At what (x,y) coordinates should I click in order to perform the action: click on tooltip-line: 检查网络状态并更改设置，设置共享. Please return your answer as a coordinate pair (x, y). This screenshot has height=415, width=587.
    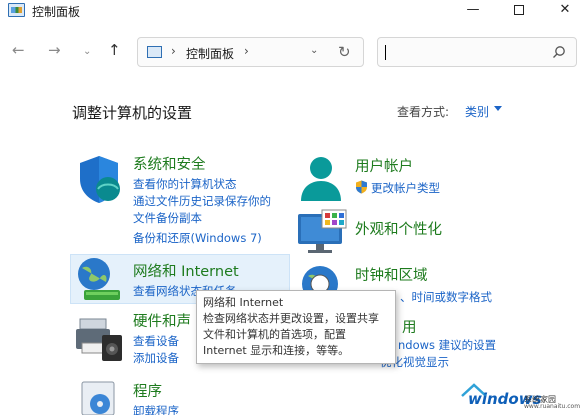
    Looking at the image, I should click on (291, 318).